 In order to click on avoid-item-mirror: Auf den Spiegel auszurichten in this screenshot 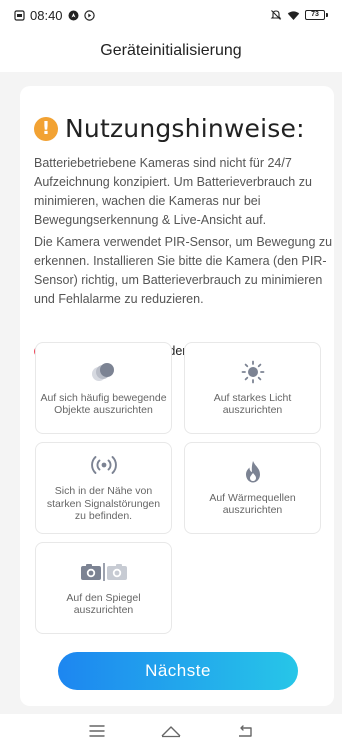, I will do `click(103, 588)`.